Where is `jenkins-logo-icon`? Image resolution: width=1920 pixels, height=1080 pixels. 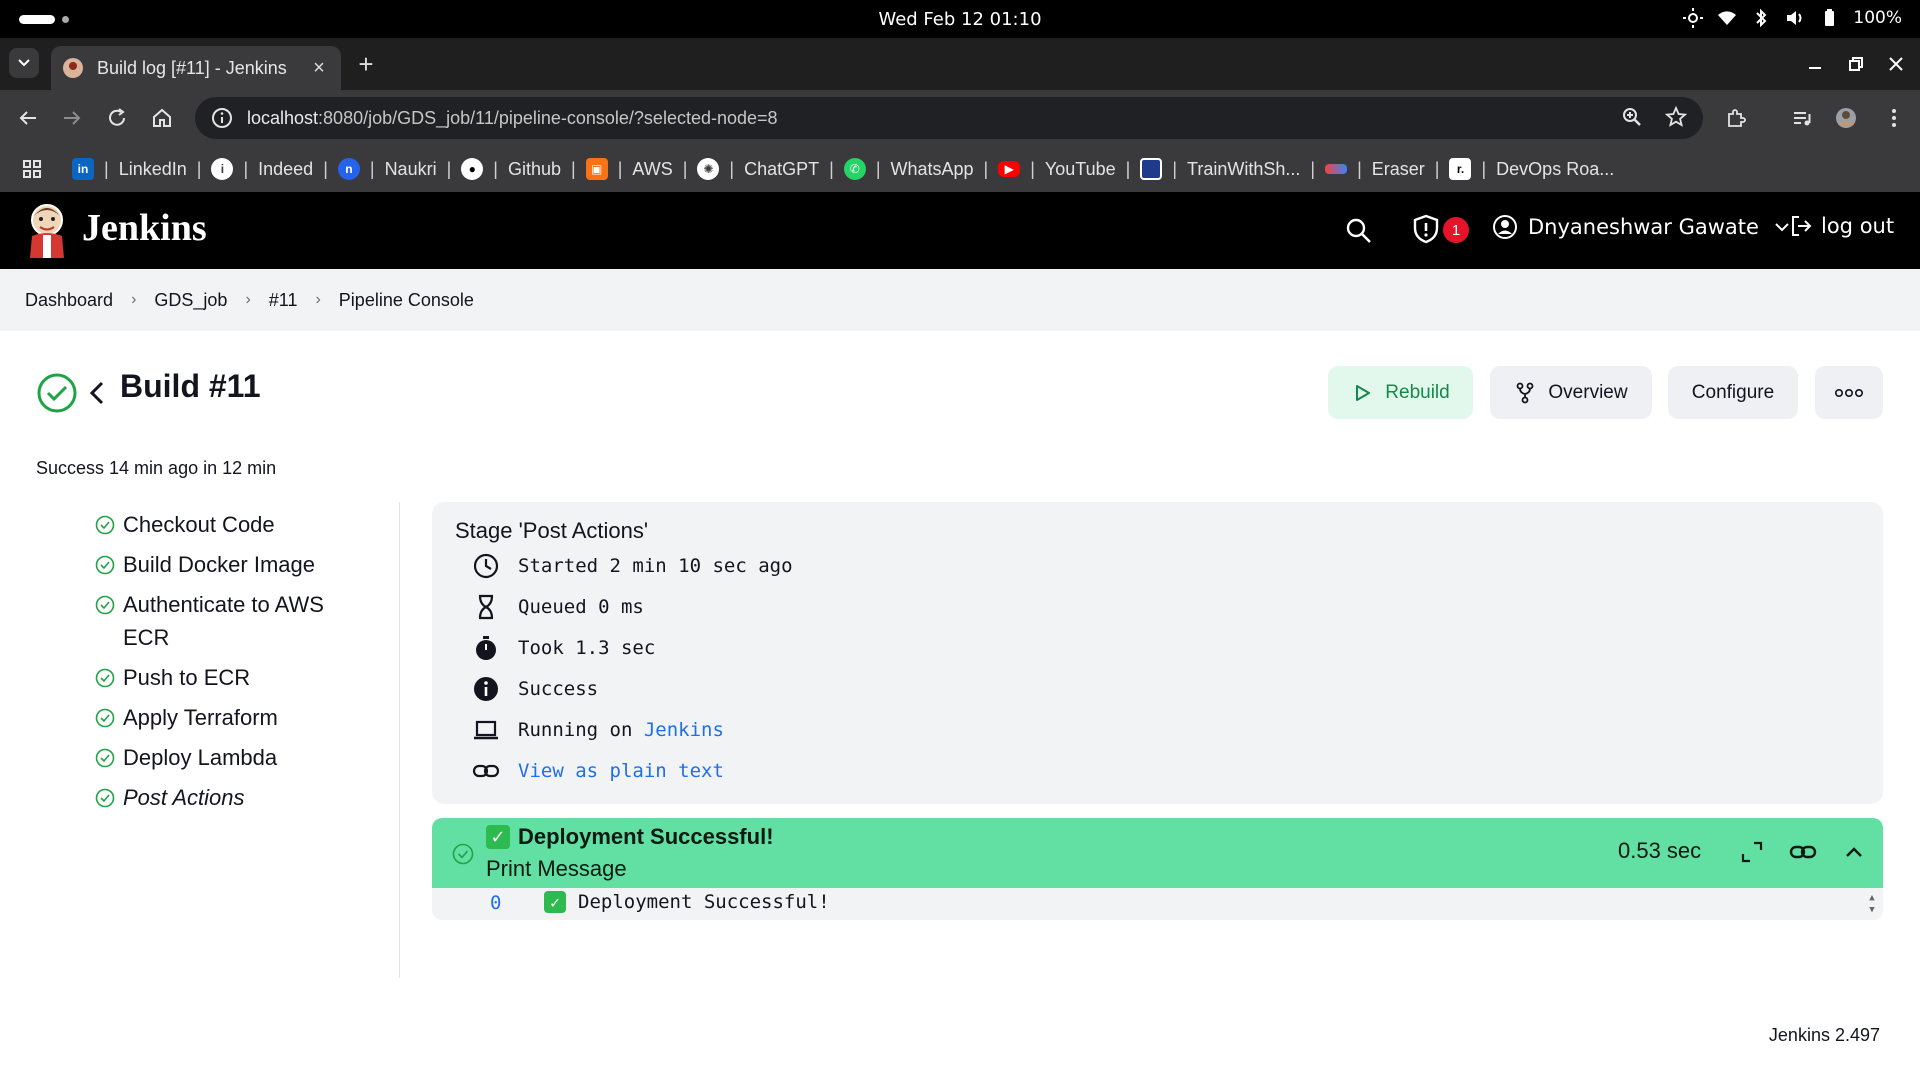
jenkins-logo-icon is located at coordinates (47, 230).